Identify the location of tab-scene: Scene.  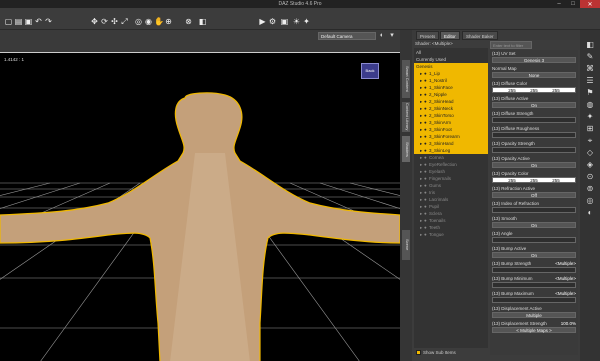
(406, 245).